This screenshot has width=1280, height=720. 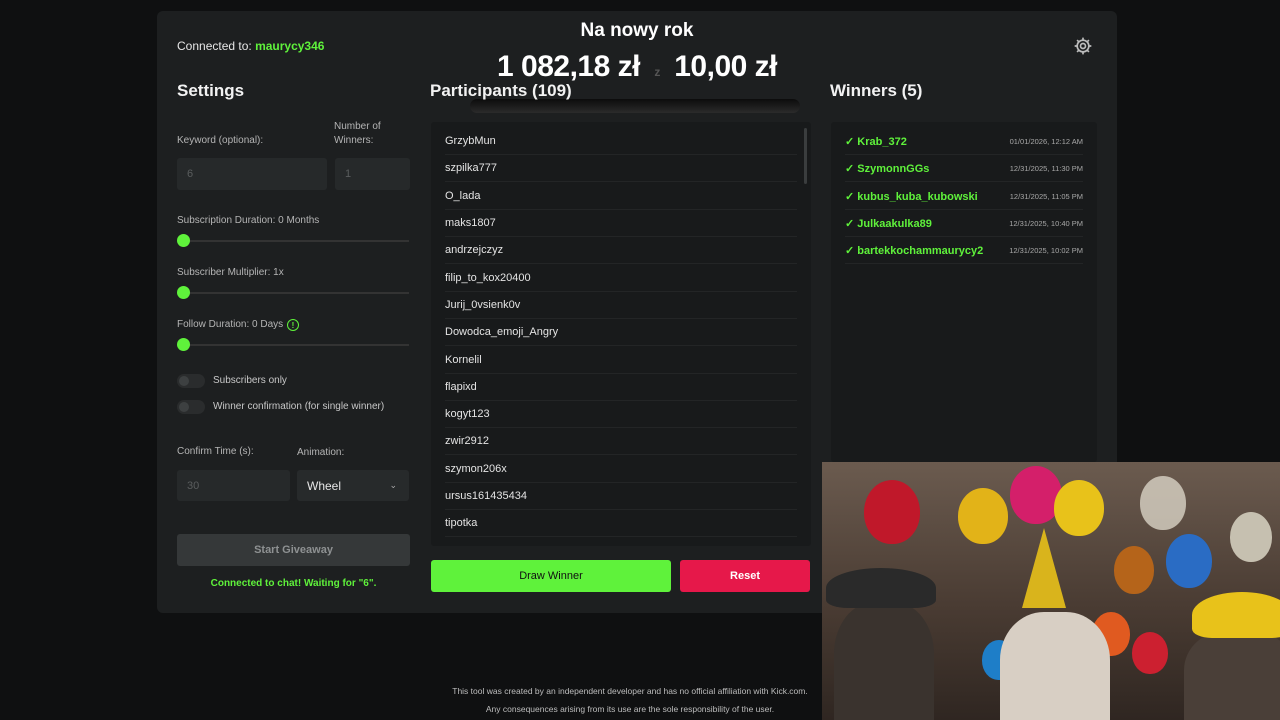 What do you see at coordinates (293, 550) in the screenshot?
I see `start-giveaway-button: Start Giveaway` at bounding box center [293, 550].